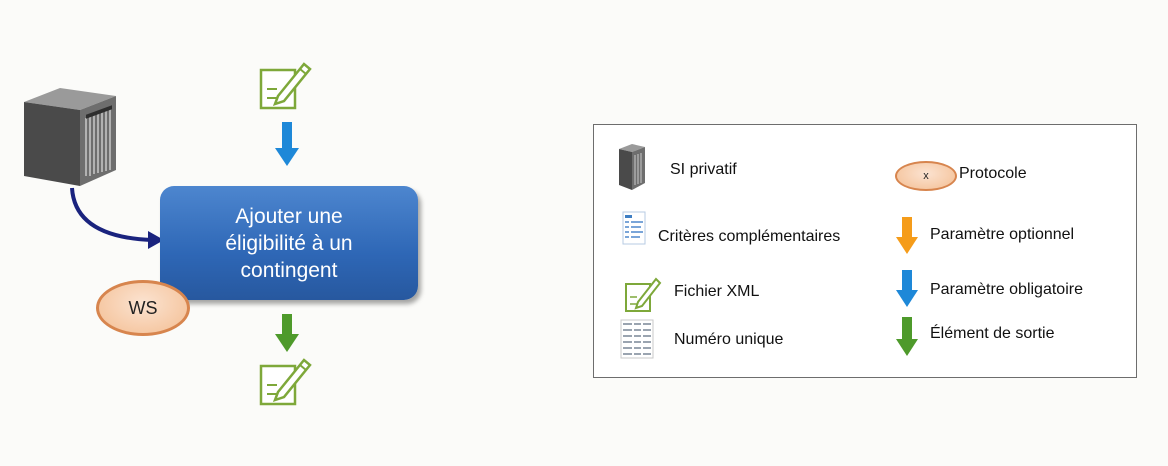 The image size is (1168, 466). Describe the element at coordinates (907, 288) in the screenshot. I see `mandatory-parameter-arrow-icon` at that location.